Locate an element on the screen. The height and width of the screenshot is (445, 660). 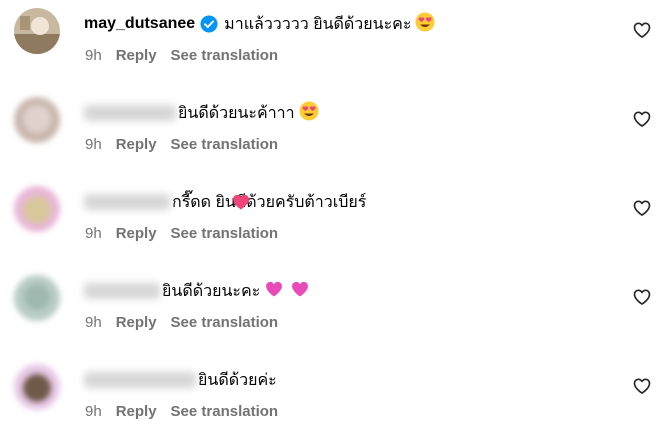
comment-text: กรี๊ดด ยินดีด้วยครับต้าวเบียร์ is located at coordinates (269, 202).